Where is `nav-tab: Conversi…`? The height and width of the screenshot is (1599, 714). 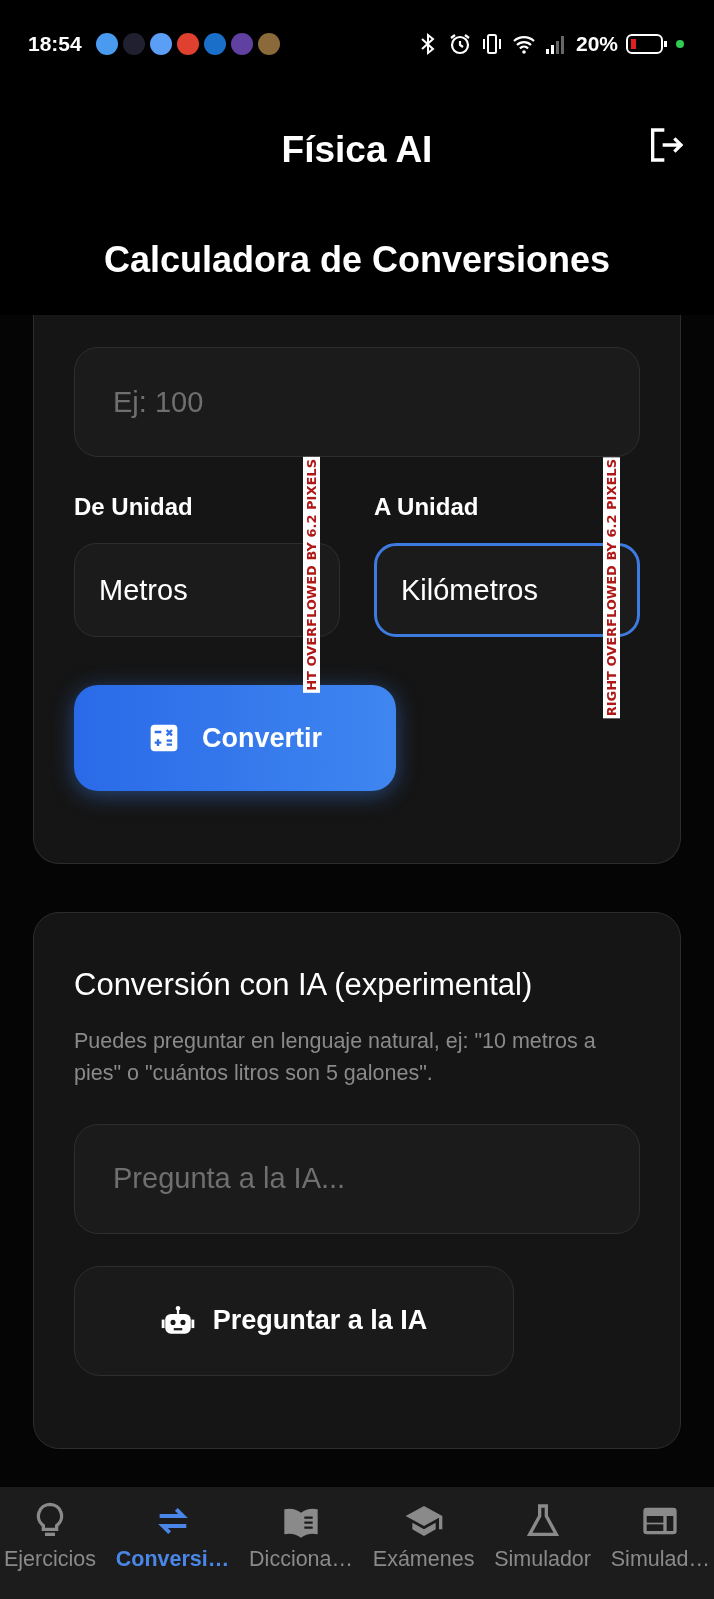 nav-tab: Conversi… is located at coordinates (172, 1550).